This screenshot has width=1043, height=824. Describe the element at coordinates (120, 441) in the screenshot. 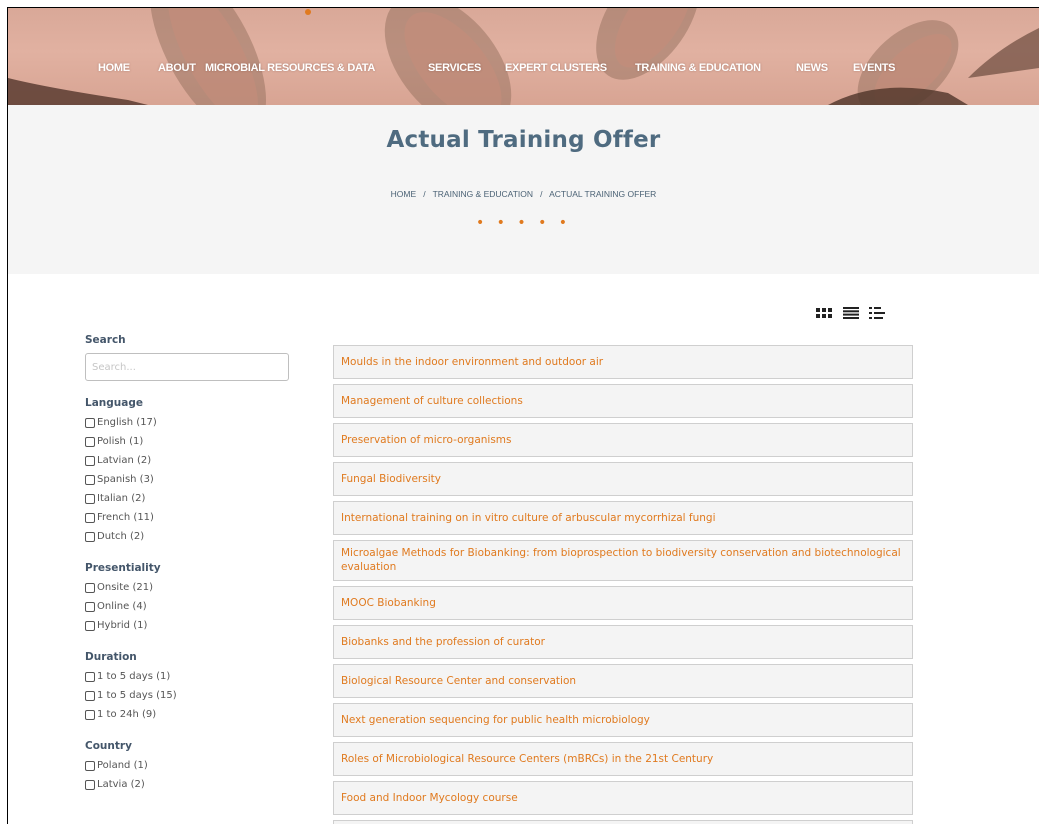

I see `option-label: Polish (1)` at that location.